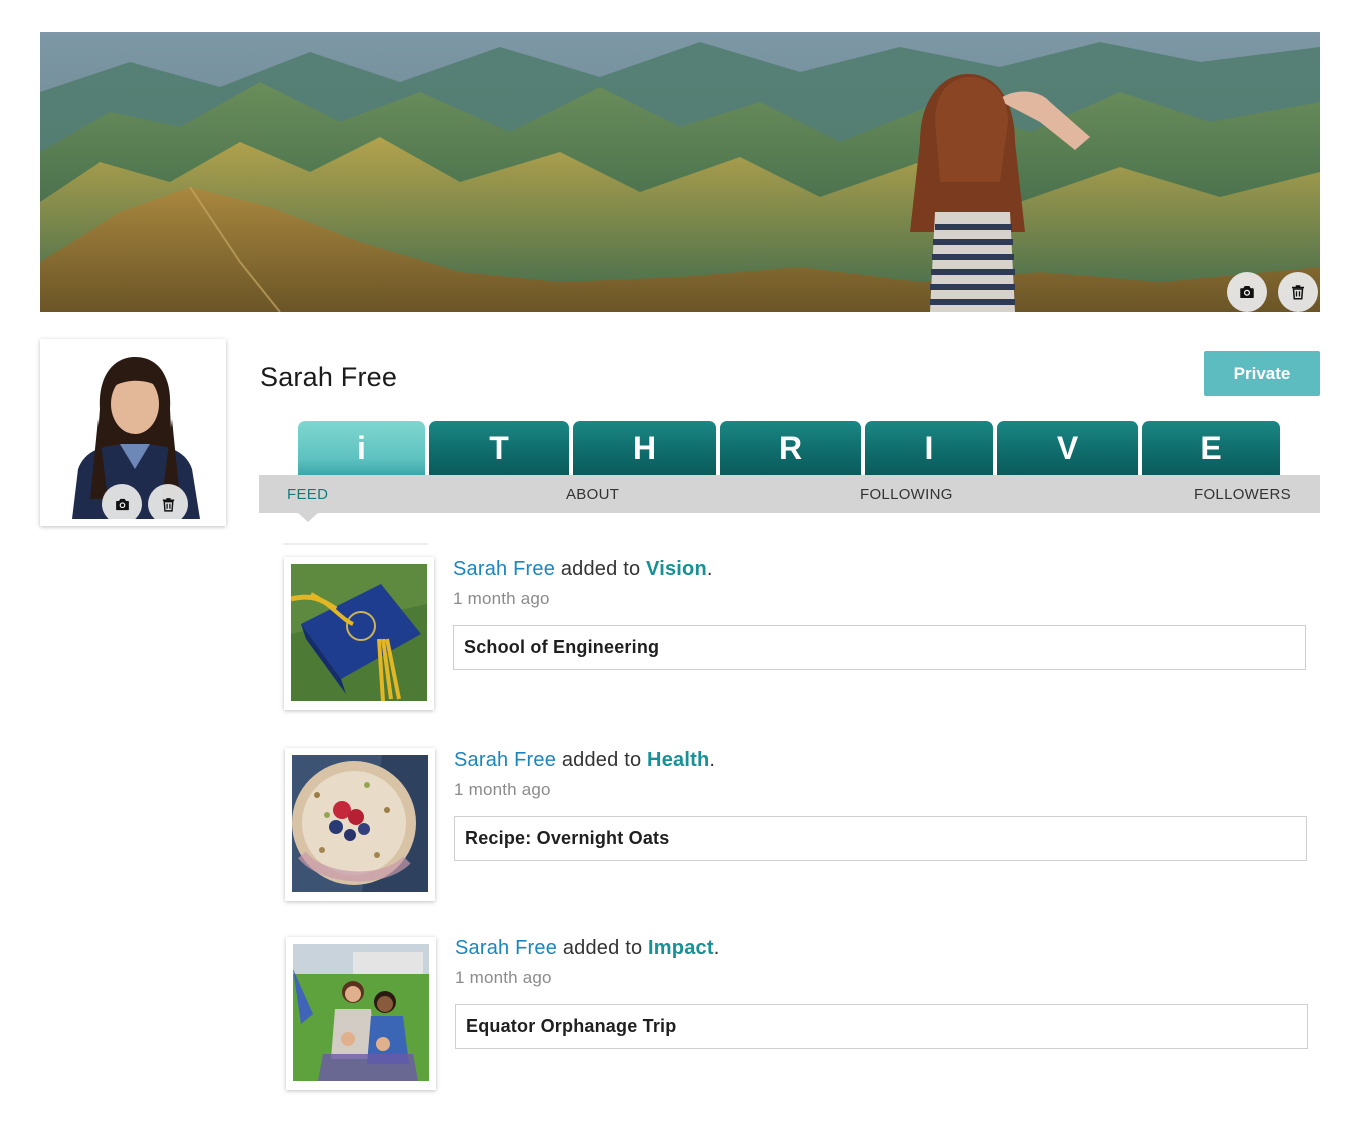  I want to click on privacy-button: Private, so click(1262, 373).